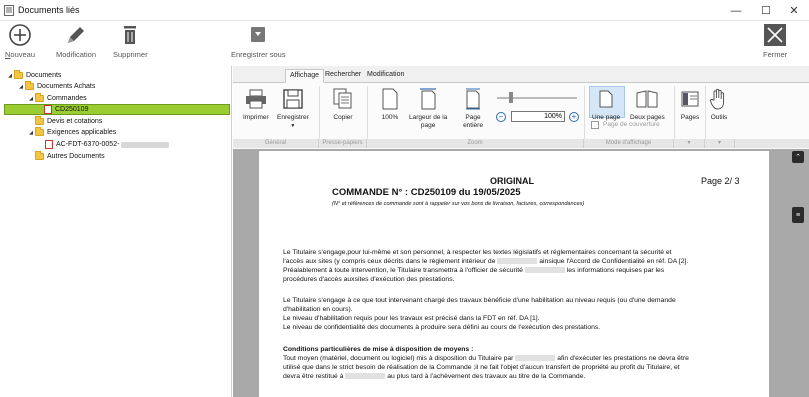 This screenshot has height=397, width=809. I want to click on print-label: Imprimer, so click(256, 117).